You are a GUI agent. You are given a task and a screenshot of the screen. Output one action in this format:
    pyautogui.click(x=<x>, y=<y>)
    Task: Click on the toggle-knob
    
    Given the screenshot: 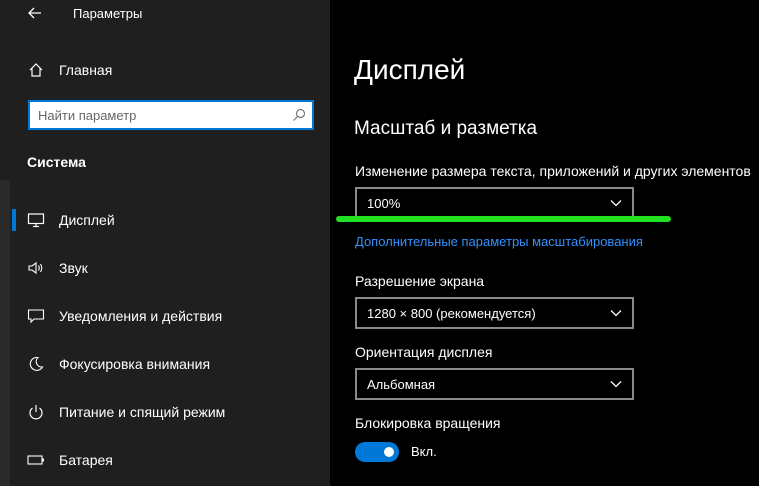 What is the action you would take?
    pyautogui.click(x=389, y=452)
    